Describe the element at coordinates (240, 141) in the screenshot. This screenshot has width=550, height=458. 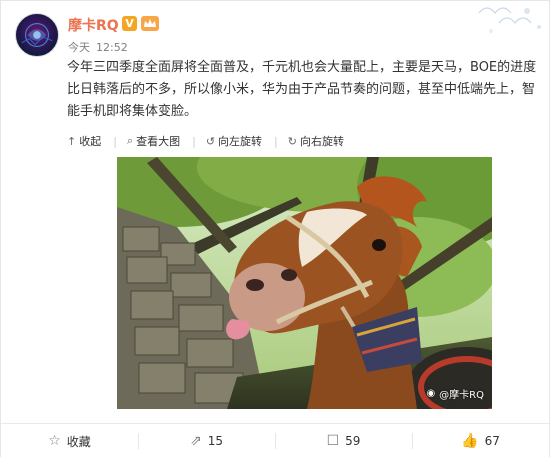
I see `rotate-left-label: 向左旋转` at that location.